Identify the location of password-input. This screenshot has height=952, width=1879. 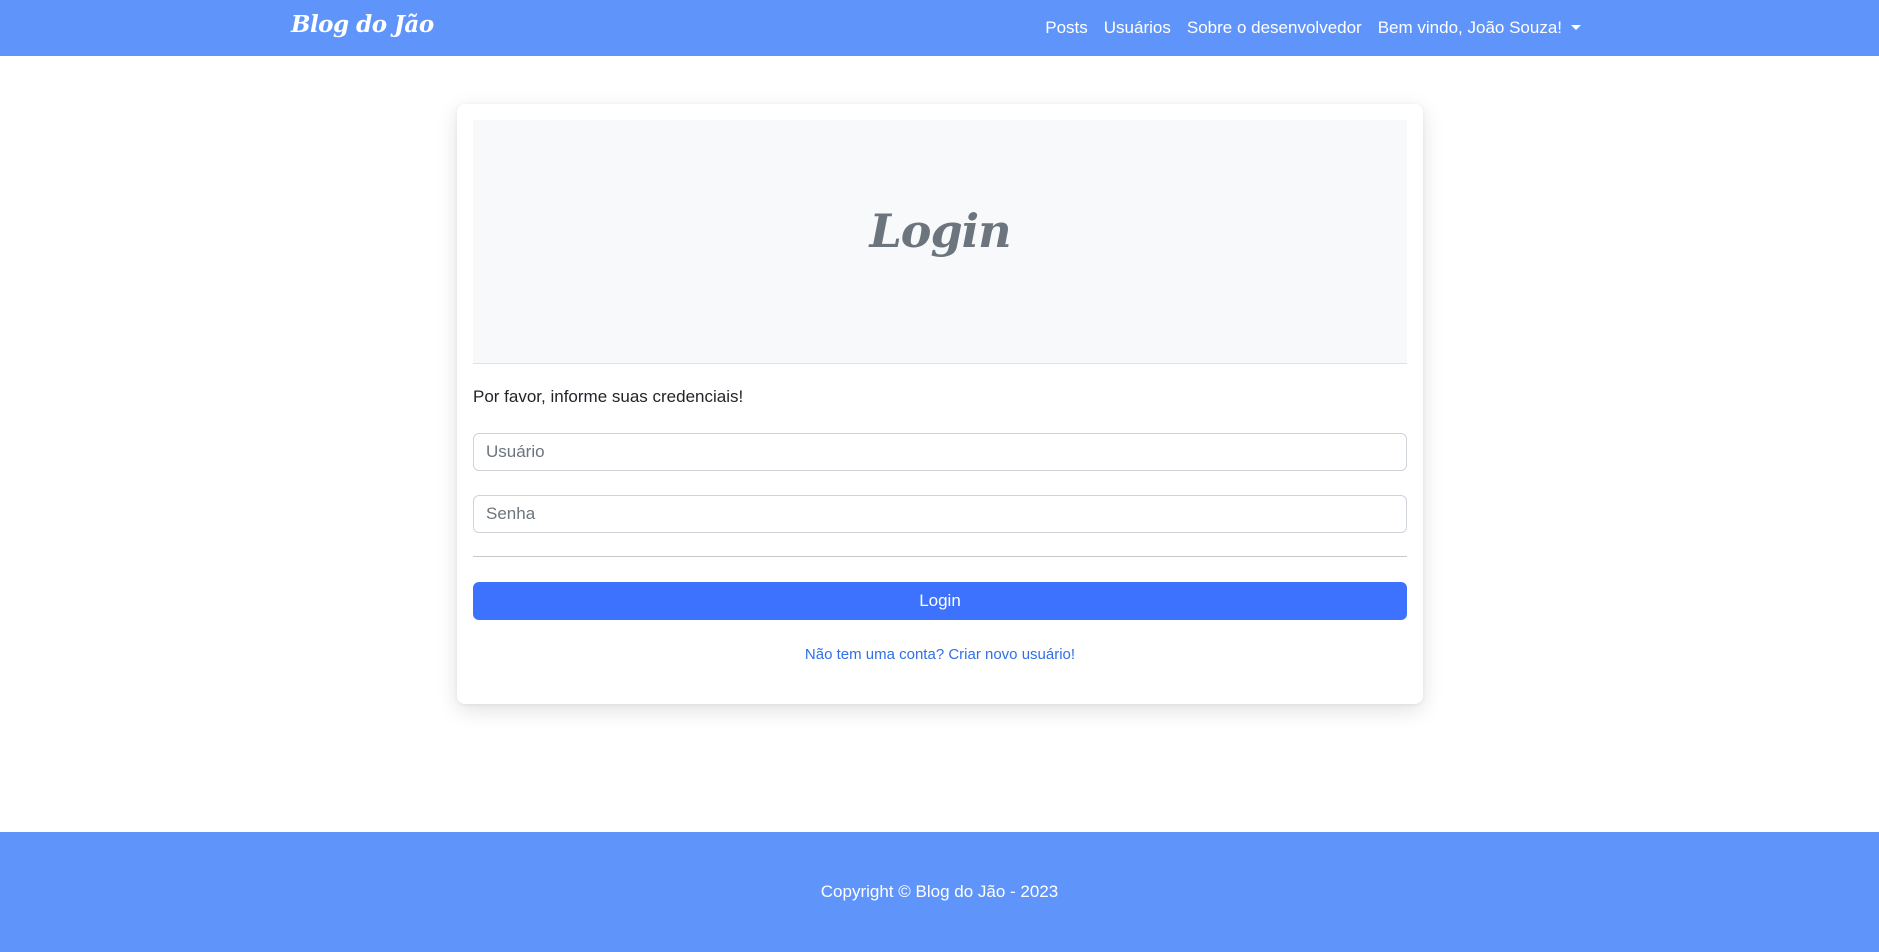
(940, 514).